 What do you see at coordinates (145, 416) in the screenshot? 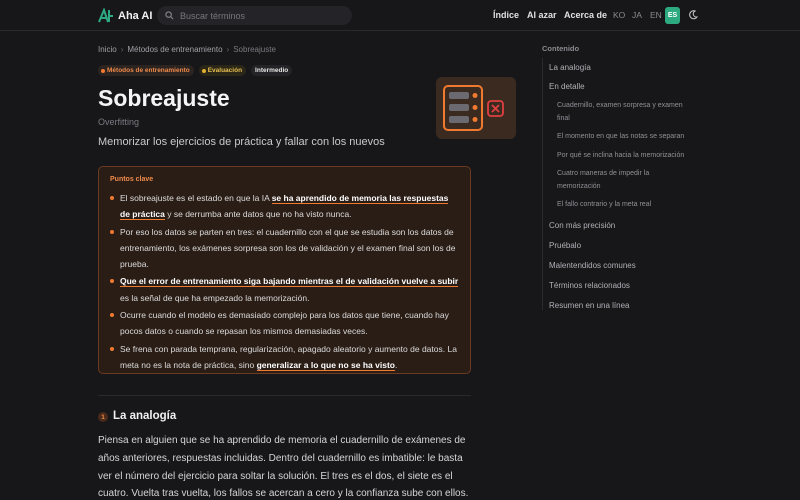
I see `section-title: La analogía` at bounding box center [145, 416].